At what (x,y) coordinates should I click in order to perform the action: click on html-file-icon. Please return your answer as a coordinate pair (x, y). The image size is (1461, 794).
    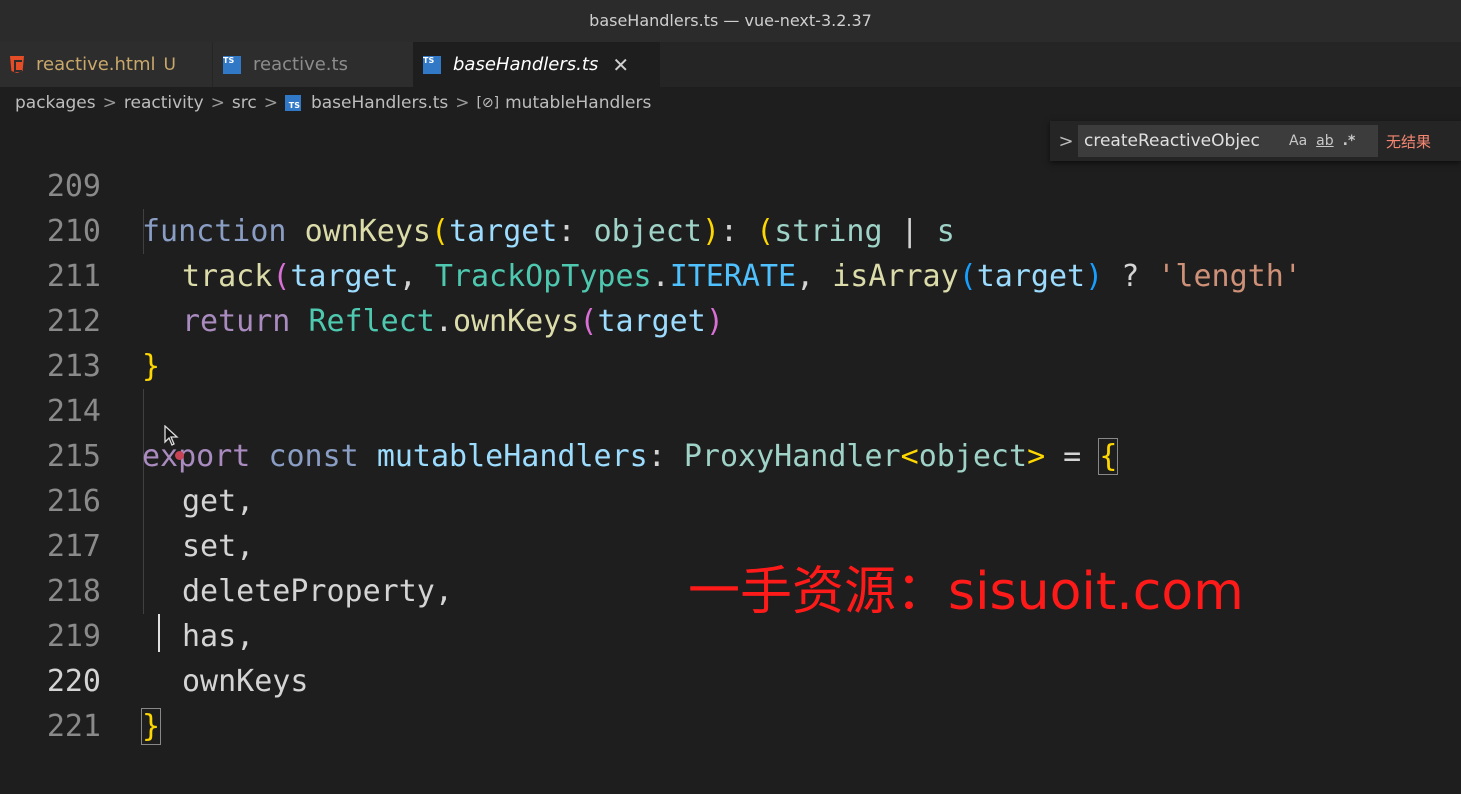
    Looking at the image, I should click on (17, 64).